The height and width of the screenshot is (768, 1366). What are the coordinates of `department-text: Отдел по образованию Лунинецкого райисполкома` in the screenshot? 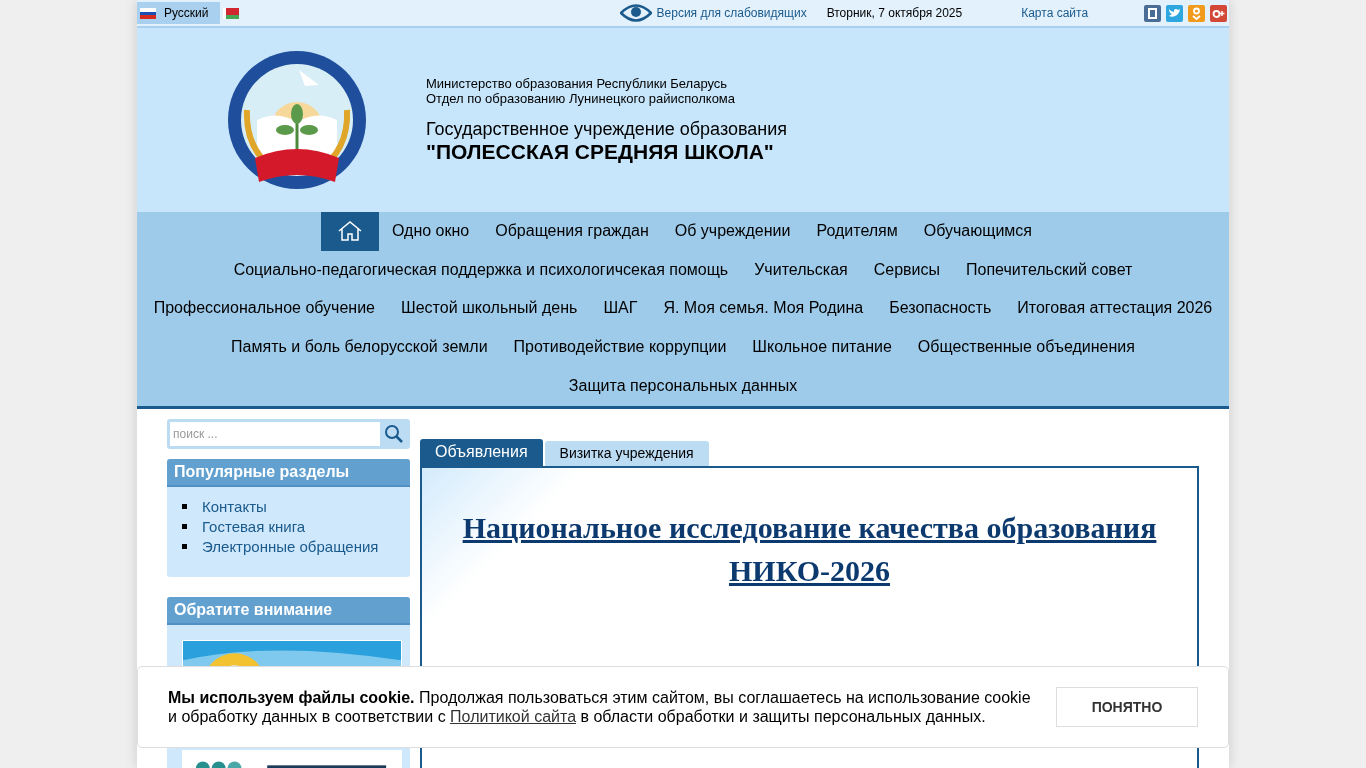 It's located at (581, 98).